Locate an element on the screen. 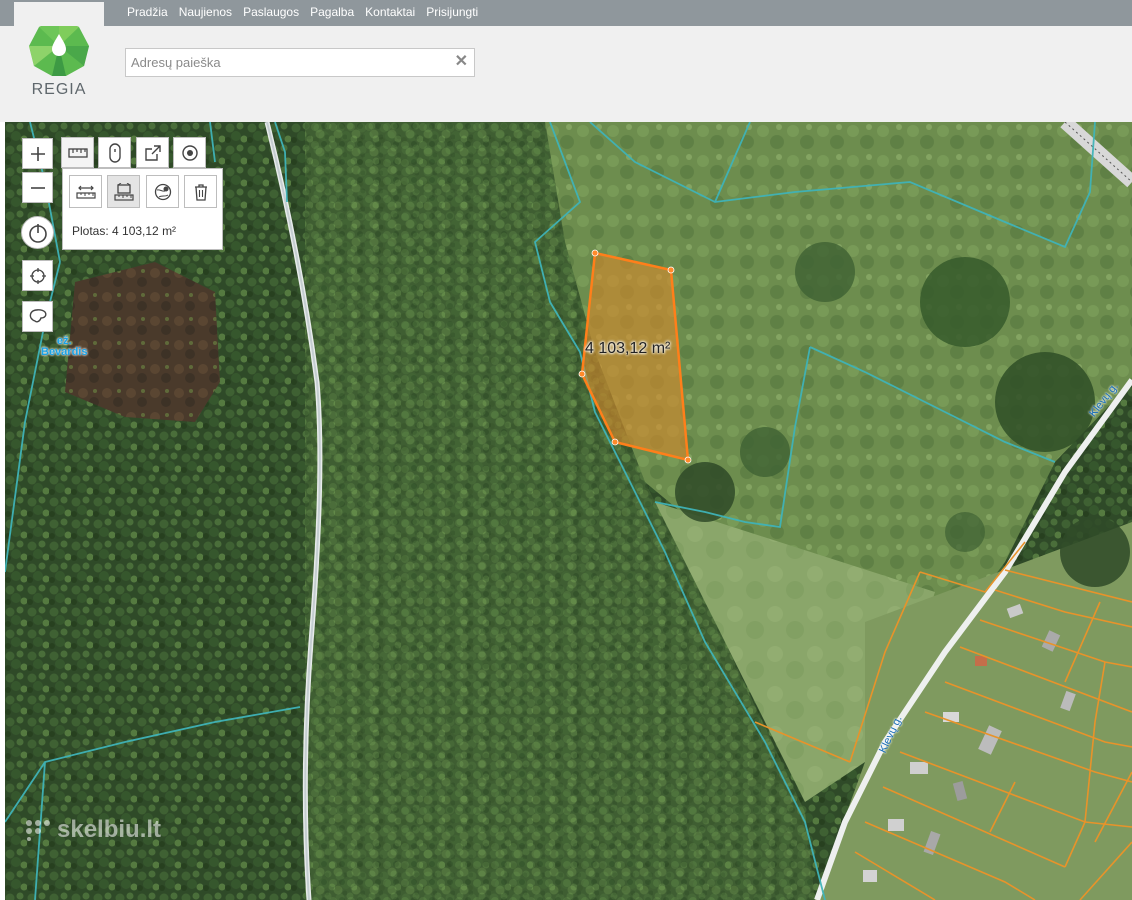  my-location-button is located at coordinates (37, 275).